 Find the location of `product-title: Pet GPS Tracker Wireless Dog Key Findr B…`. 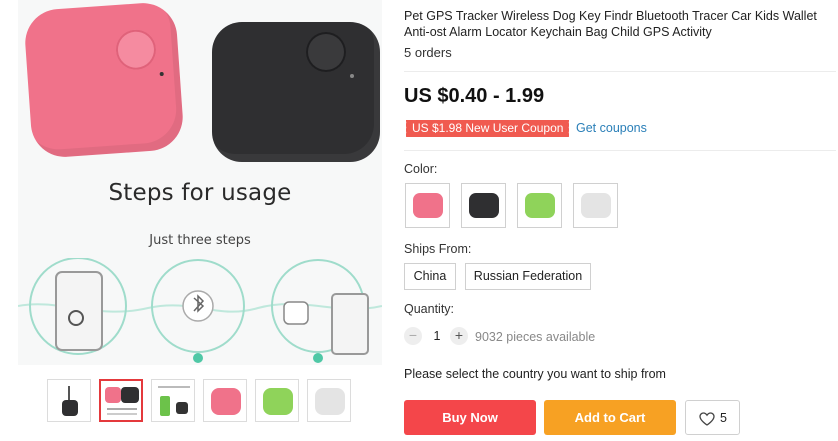

product-title: Pet GPS Tracker Wireless Dog Key Findr B… is located at coordinates (610, 24).